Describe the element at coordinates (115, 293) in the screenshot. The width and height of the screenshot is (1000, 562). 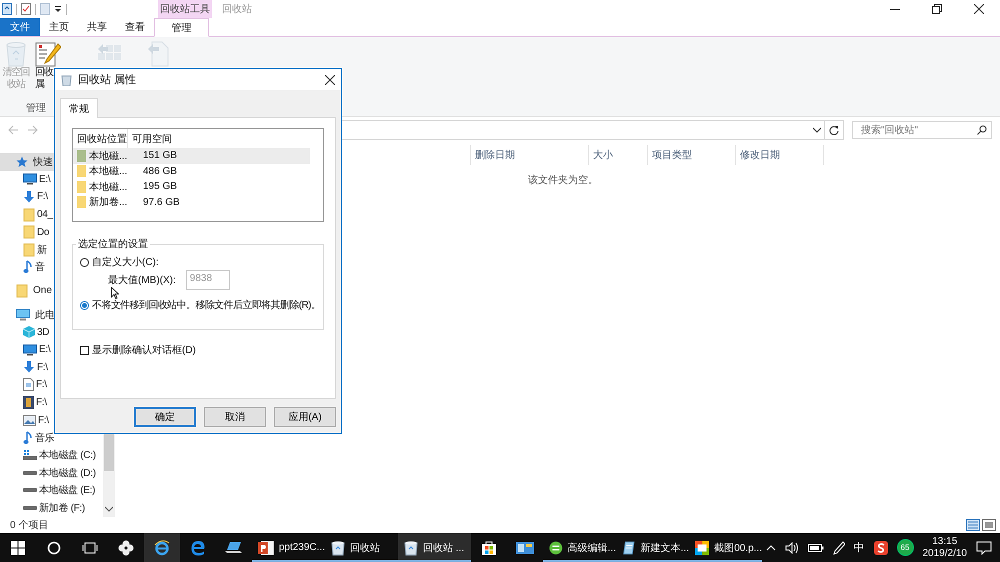
I see `mouse-cursor-icon` at that location.